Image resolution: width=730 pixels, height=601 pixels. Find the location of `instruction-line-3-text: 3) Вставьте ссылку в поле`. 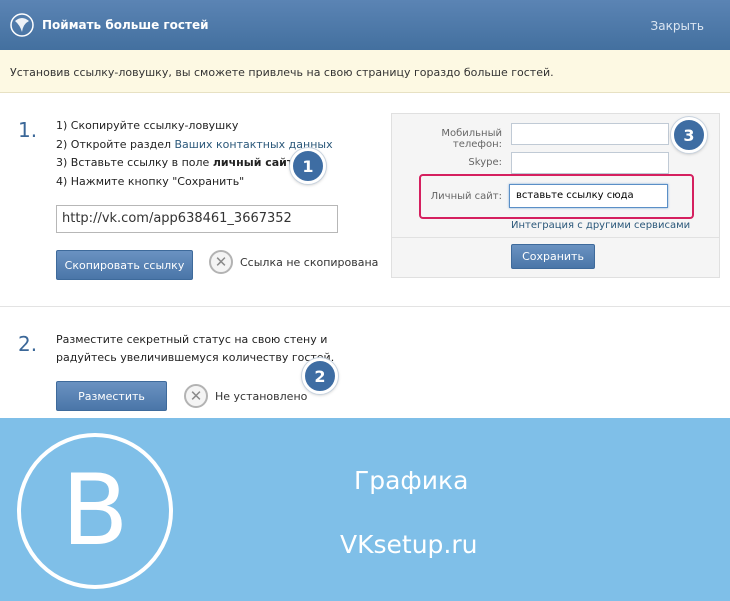

instruction-line-3-text: 3) Вставьте ссылку в поле is located at coordinates (134, 162).